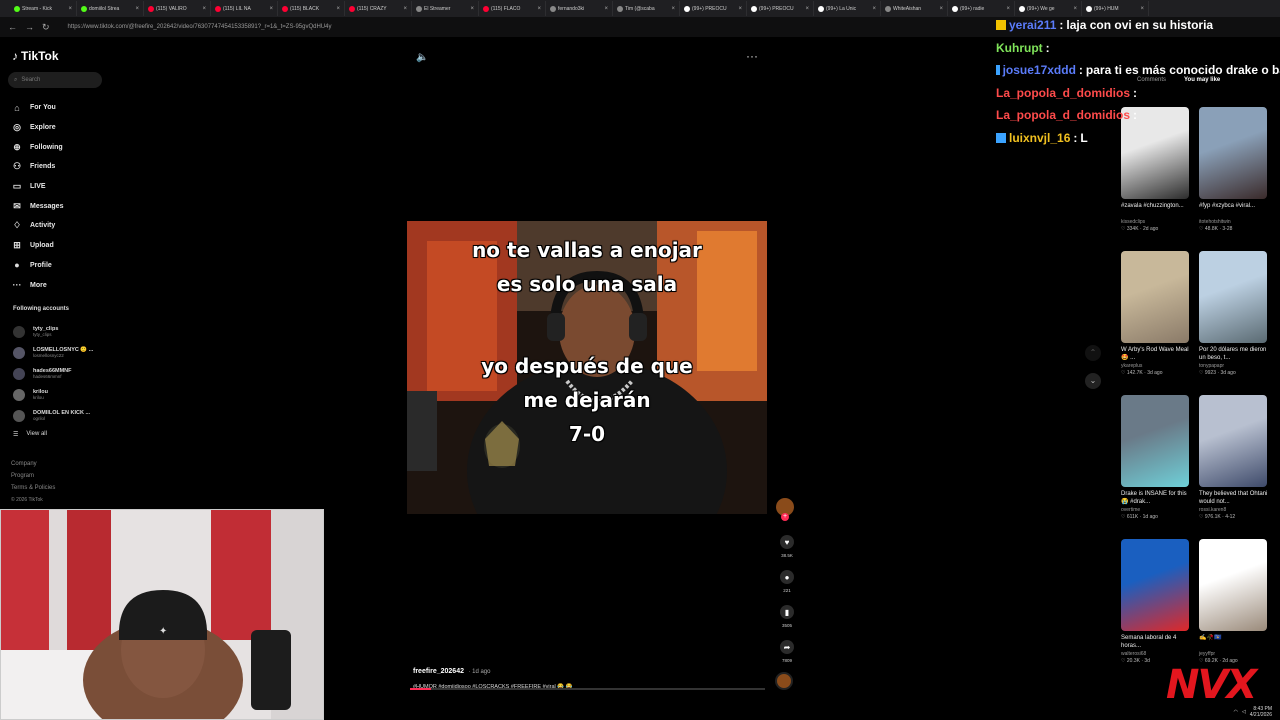 The width and height of the screenshot is (1280, 720). What do you see at coordinates (587, 689) in the screenshot?
I see `video-progress-bar` at bounding box center [587, 689].